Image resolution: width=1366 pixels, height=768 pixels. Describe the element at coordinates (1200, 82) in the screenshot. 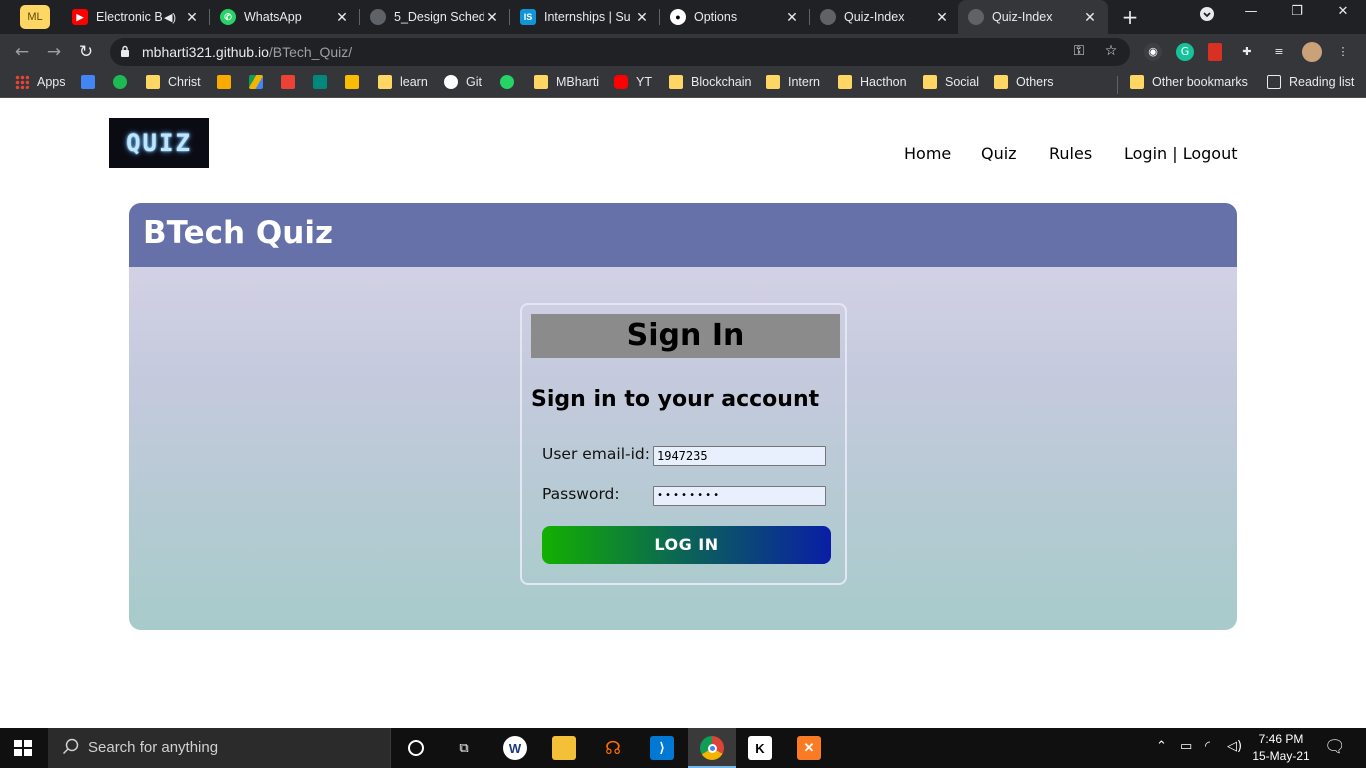

I see `bookmark-label: Other bookmarks` at that location.